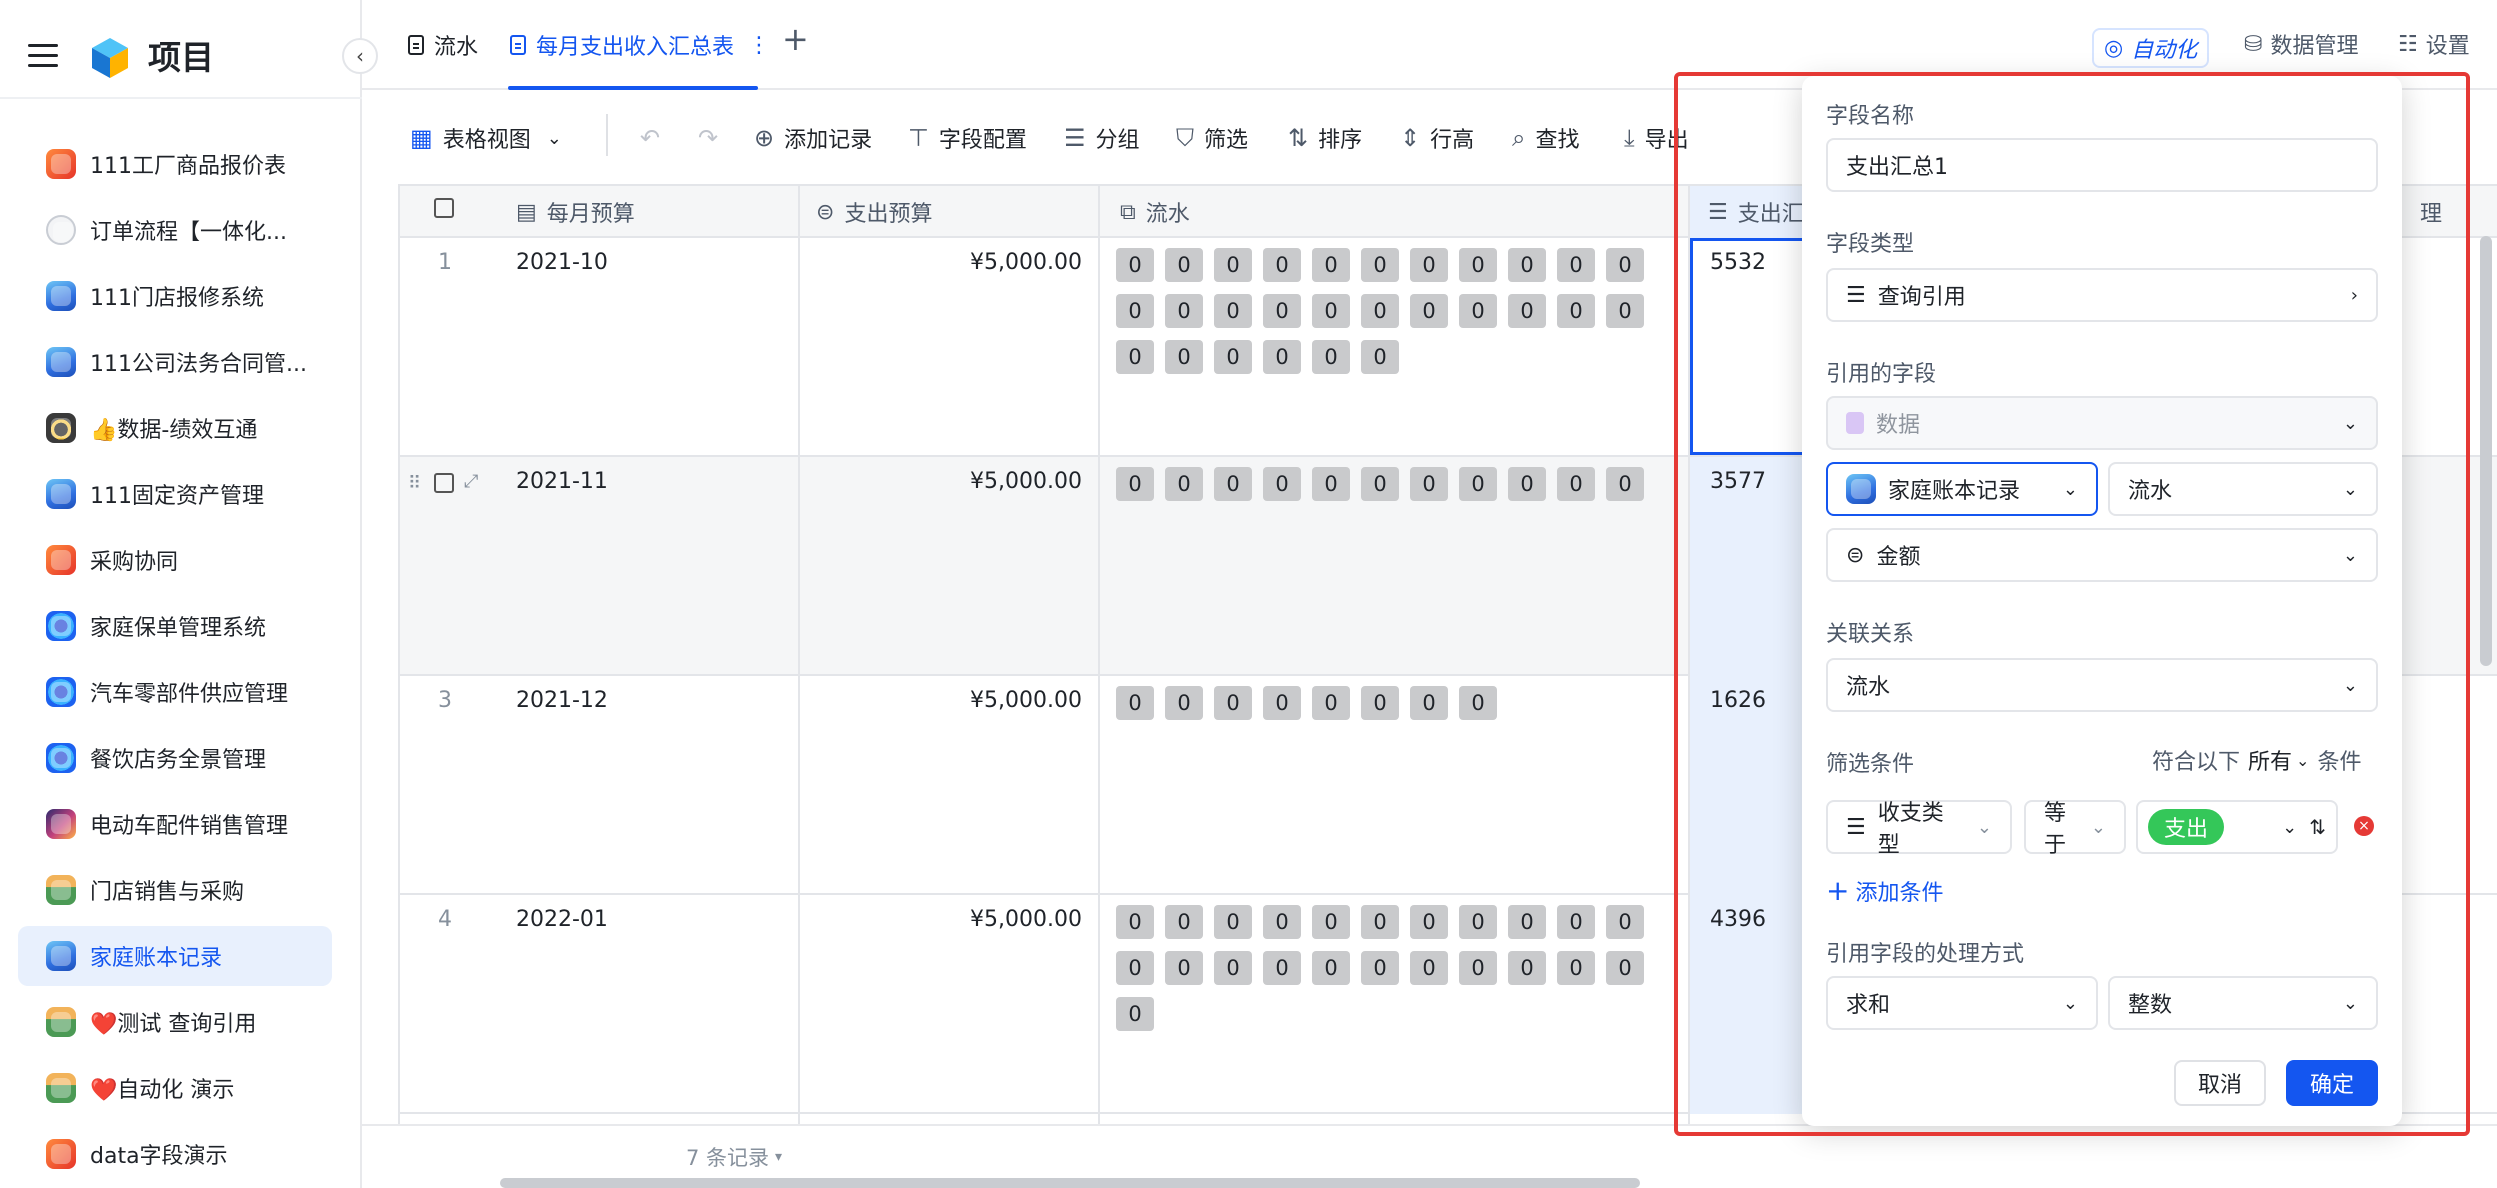 The width and height of the screenshot is (2497, 1188). Describe the element at coordinates (360, 56) in the screenshot. I see `collapse-sidebar-button: ‹` at that location.